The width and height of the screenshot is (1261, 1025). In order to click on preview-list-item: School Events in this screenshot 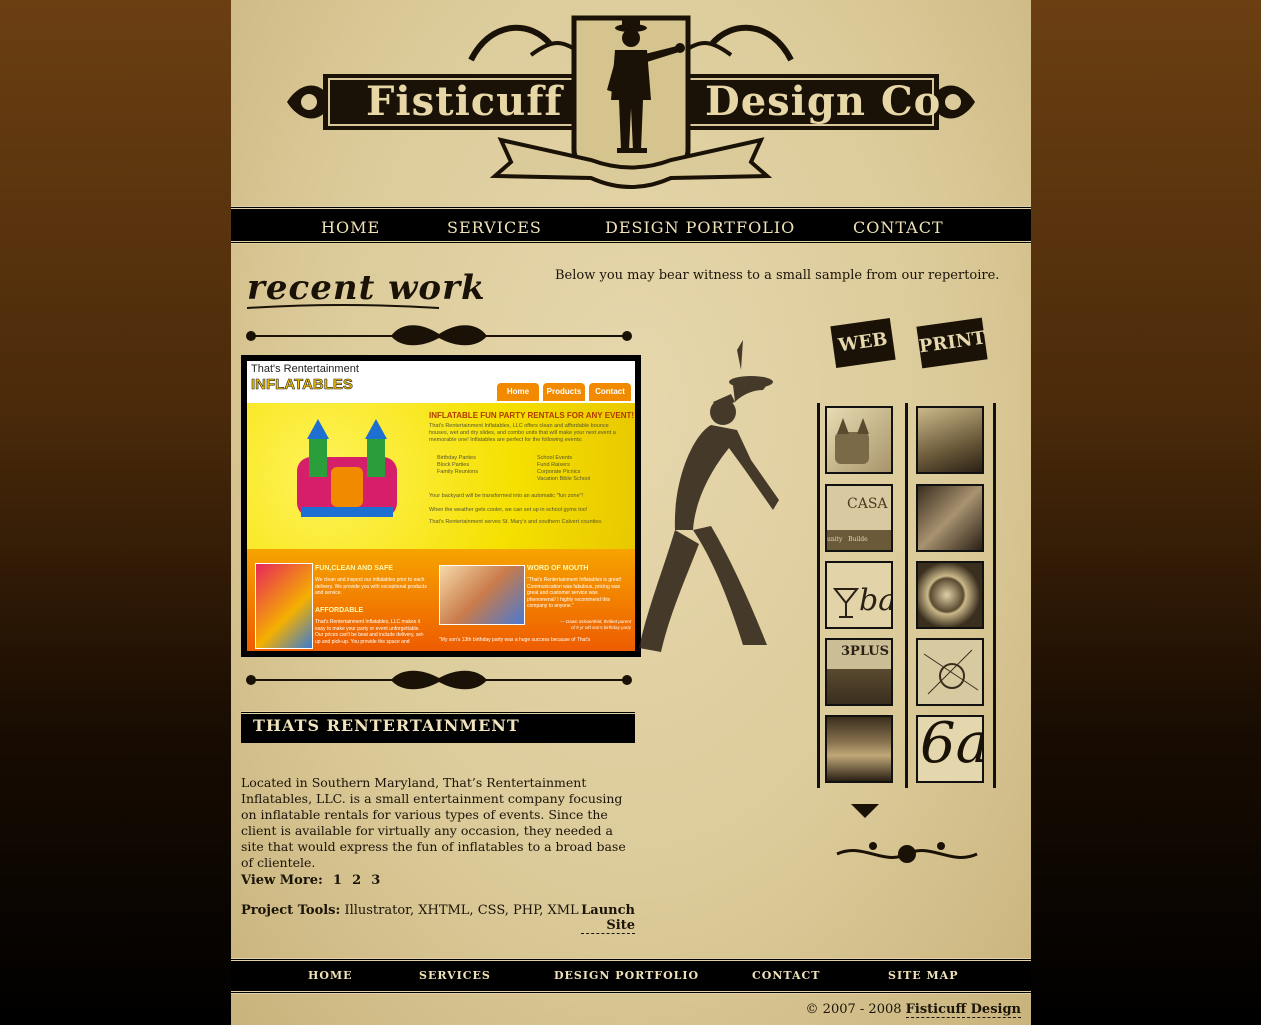, I will do `click(555, 458)`.